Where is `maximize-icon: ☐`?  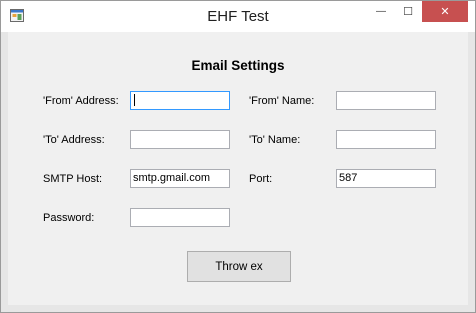 maximize-icon: ☐ is located at coordinates (408, 12).